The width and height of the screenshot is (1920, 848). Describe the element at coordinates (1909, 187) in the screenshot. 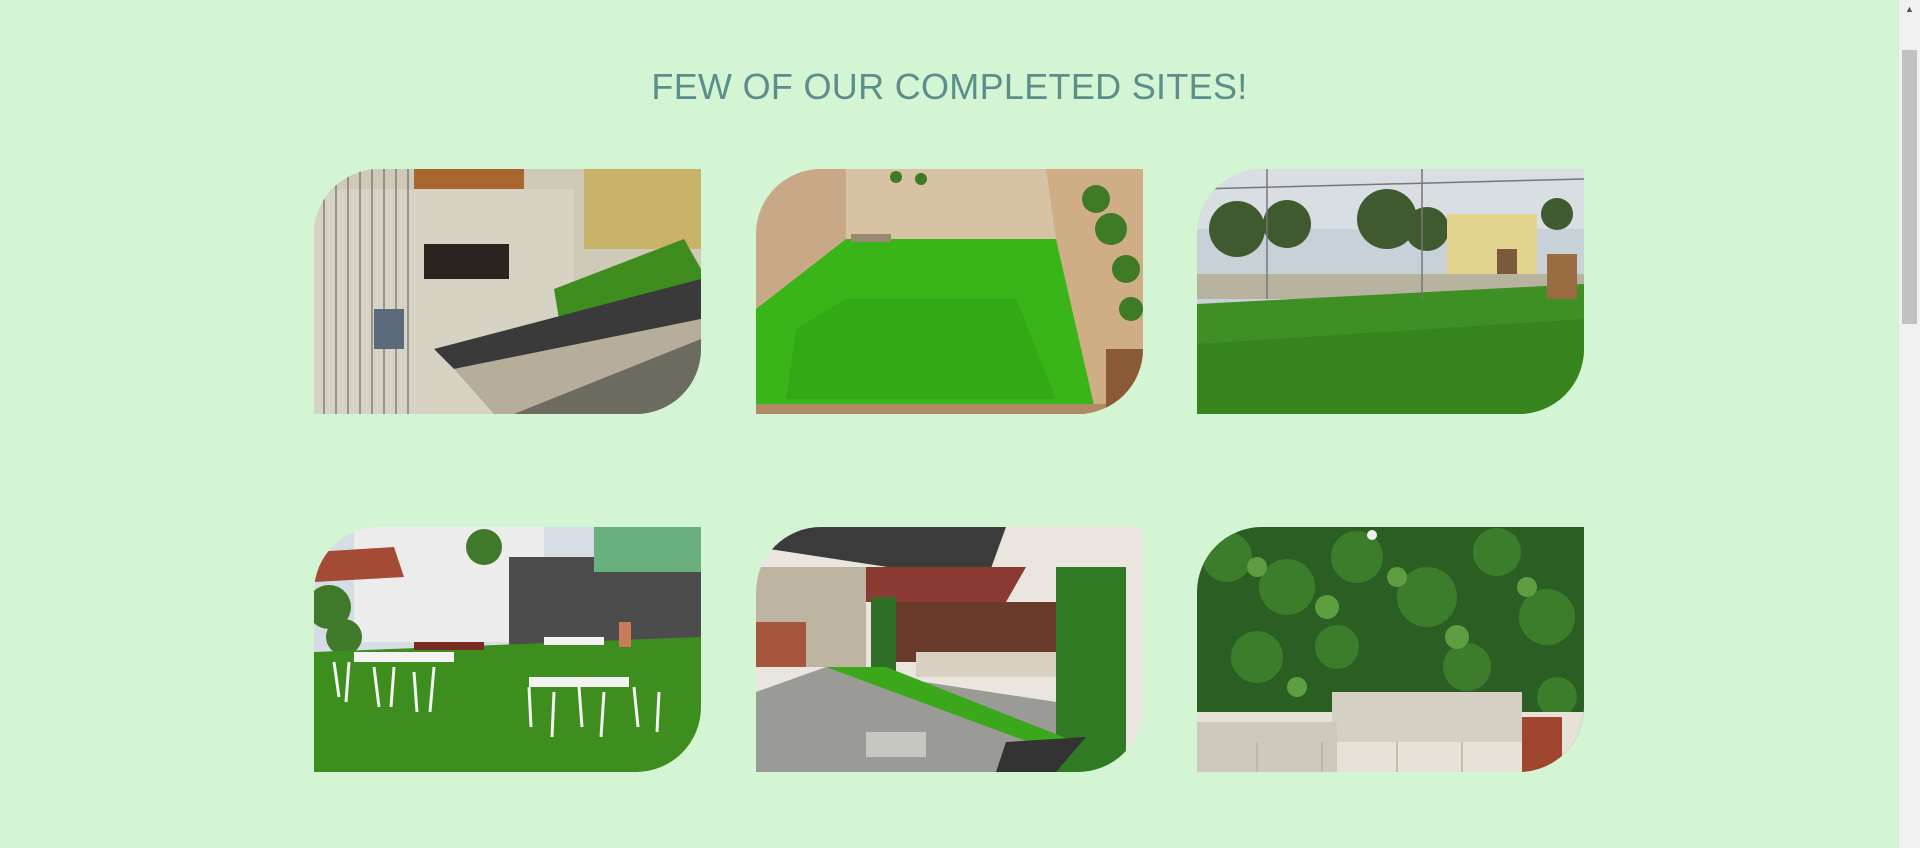

I see `scrollbar-thumb` at that location.